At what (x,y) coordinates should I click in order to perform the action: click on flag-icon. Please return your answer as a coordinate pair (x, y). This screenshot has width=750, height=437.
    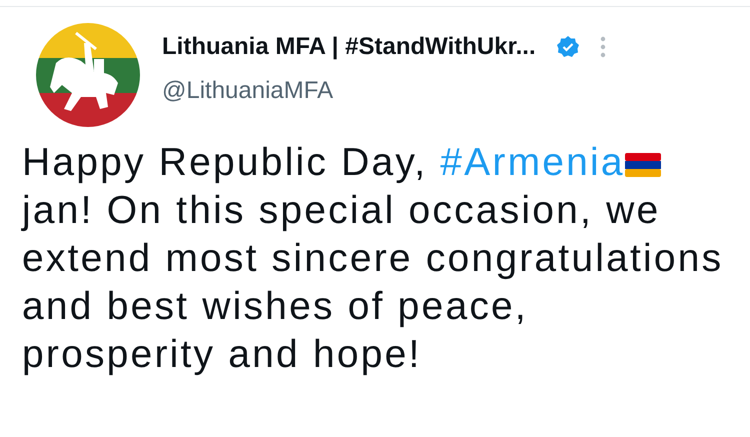
    Looking at the image, I should click on (642, 165).